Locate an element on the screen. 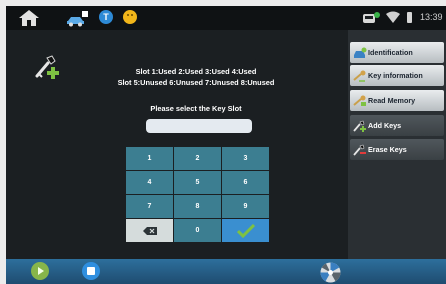  sidebar-item-identification: Identification is located at coordinates (397, 52).